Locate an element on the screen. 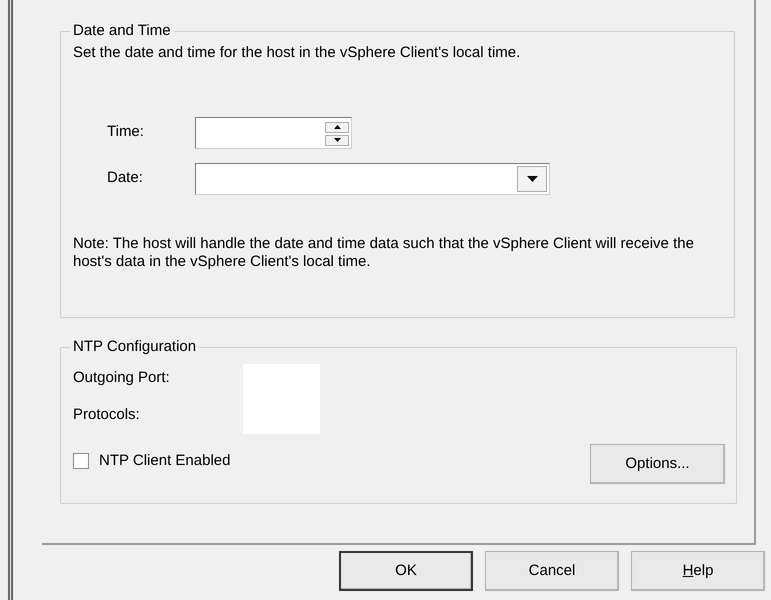 This screenshot has height=600, width=771. date-dropdown-field is located at coordinates (372, 178).